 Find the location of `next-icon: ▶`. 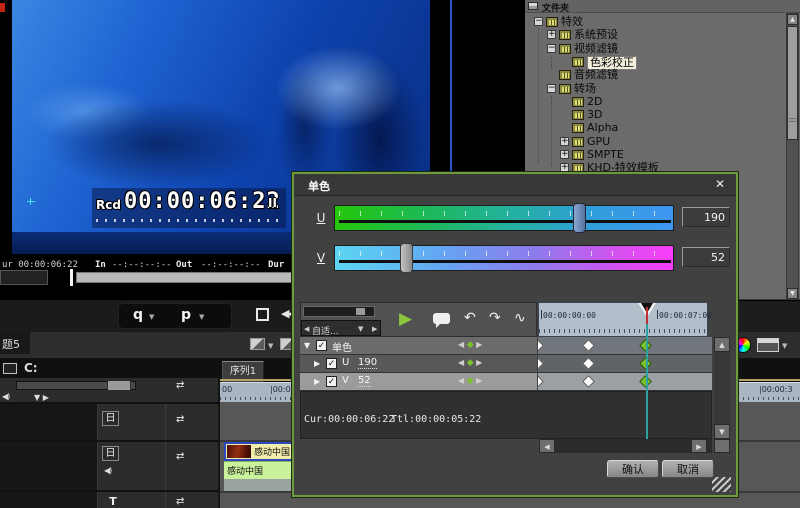

next-icon: ▶ is located at coordinates (374, 329).